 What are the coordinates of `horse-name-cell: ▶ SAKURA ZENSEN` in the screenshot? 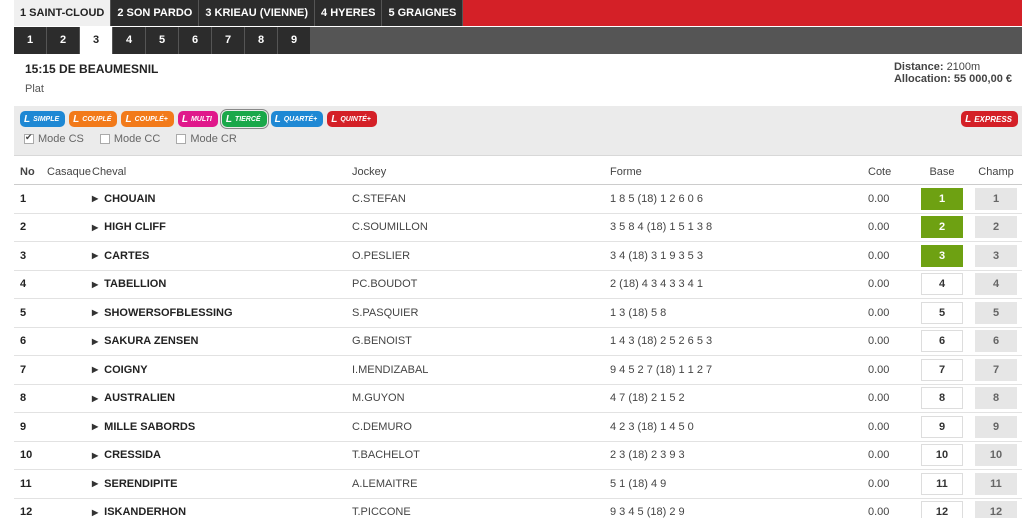 It's located at (145, 342).